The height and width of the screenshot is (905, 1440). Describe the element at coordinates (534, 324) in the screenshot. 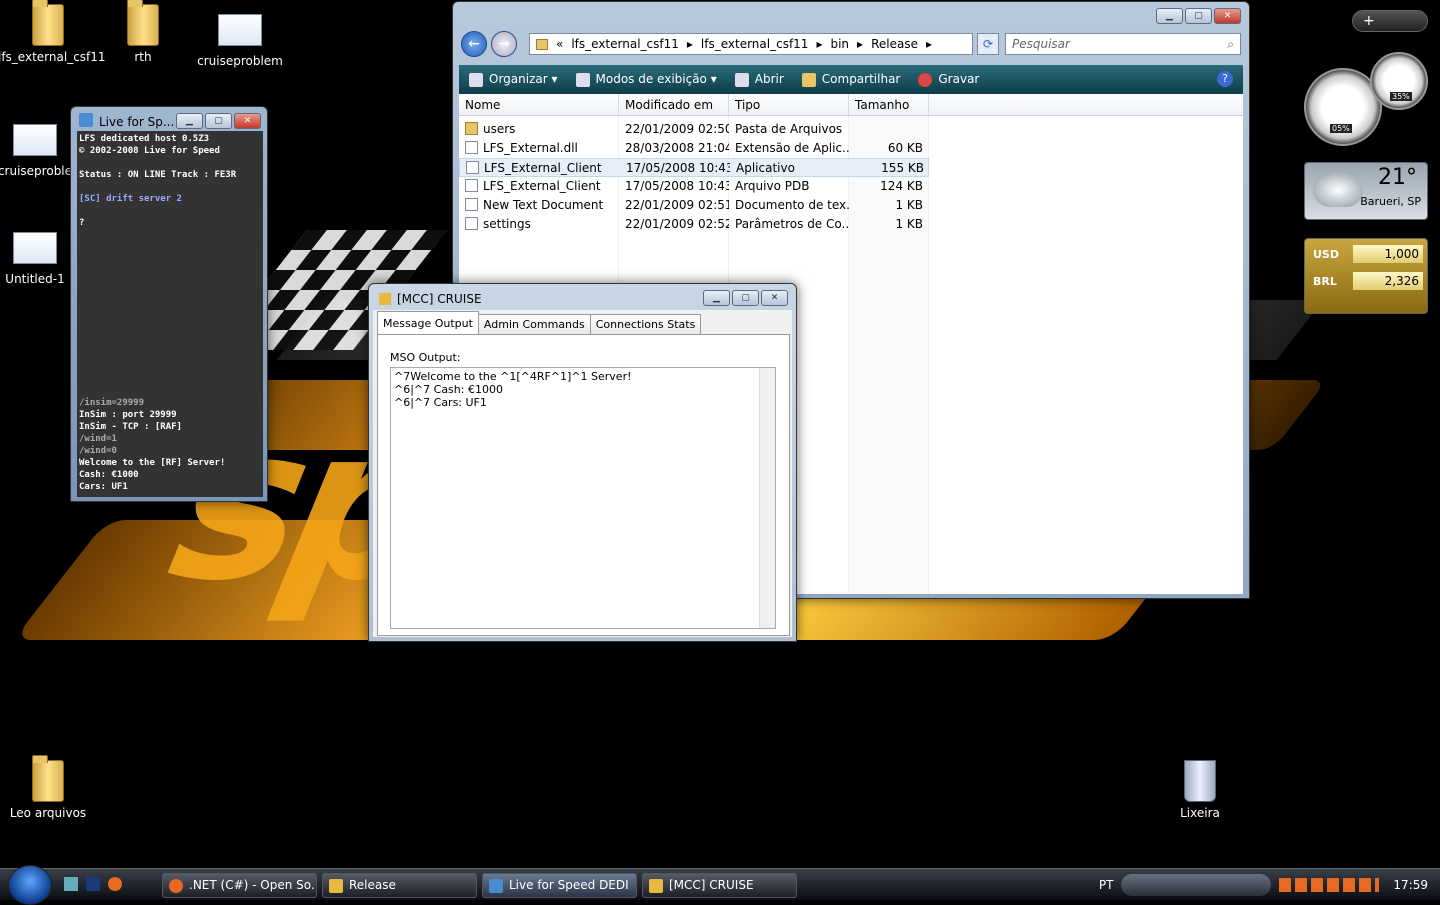

I see `tab-admin-commands: Admin Commands` at that location.